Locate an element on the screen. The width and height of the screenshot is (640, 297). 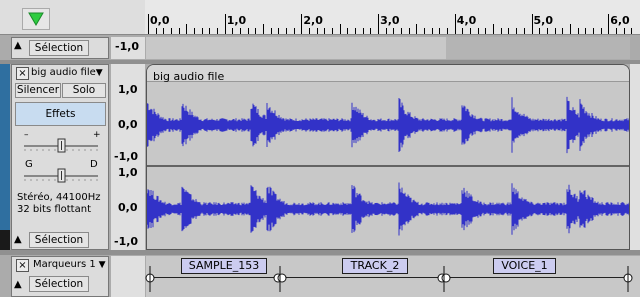
clip-title-bar: big audio file is located at coordinates (388, 74).